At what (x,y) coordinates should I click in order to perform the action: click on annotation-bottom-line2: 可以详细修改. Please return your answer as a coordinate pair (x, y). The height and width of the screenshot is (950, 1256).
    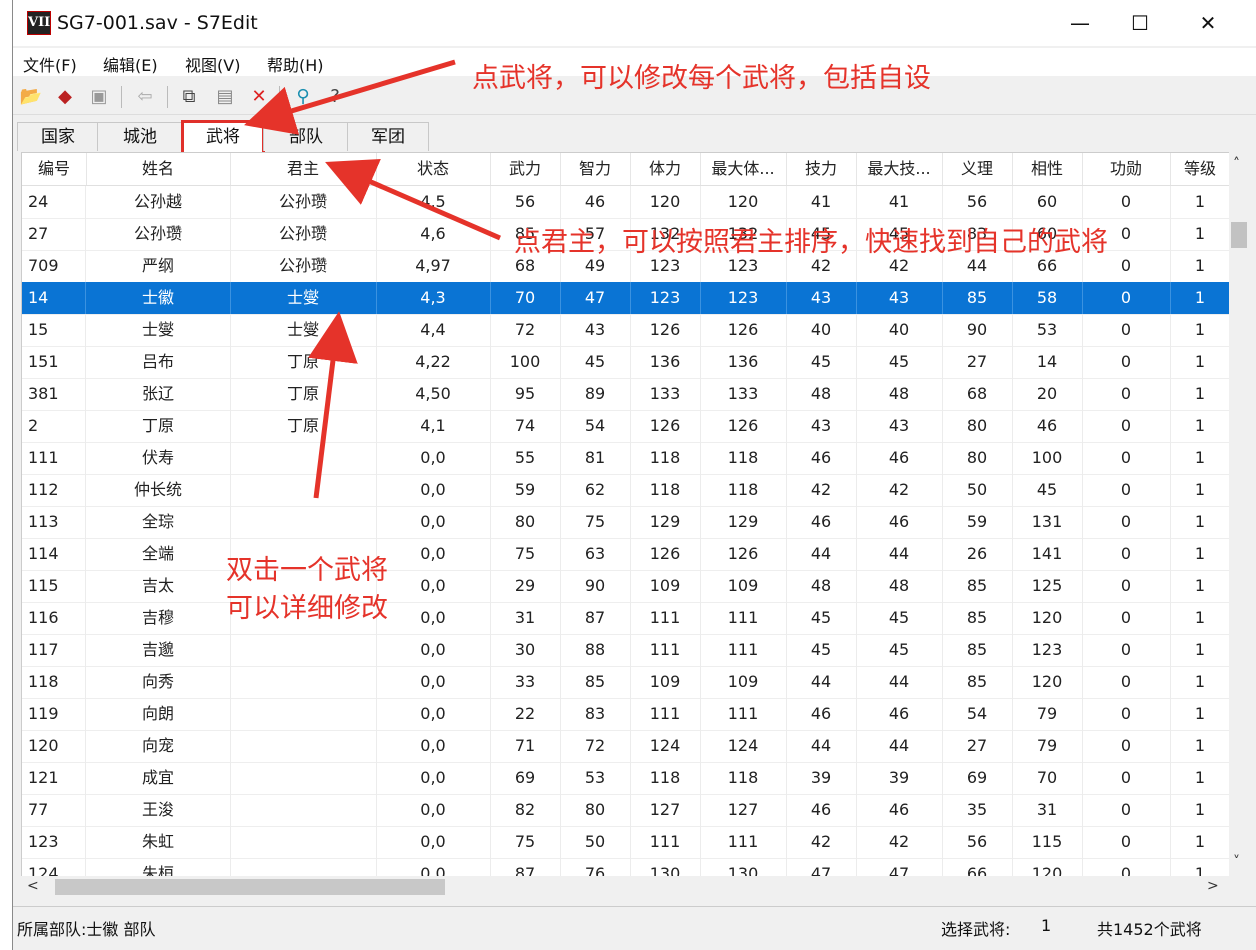
    Looking at the image, I should click on (307, 608).